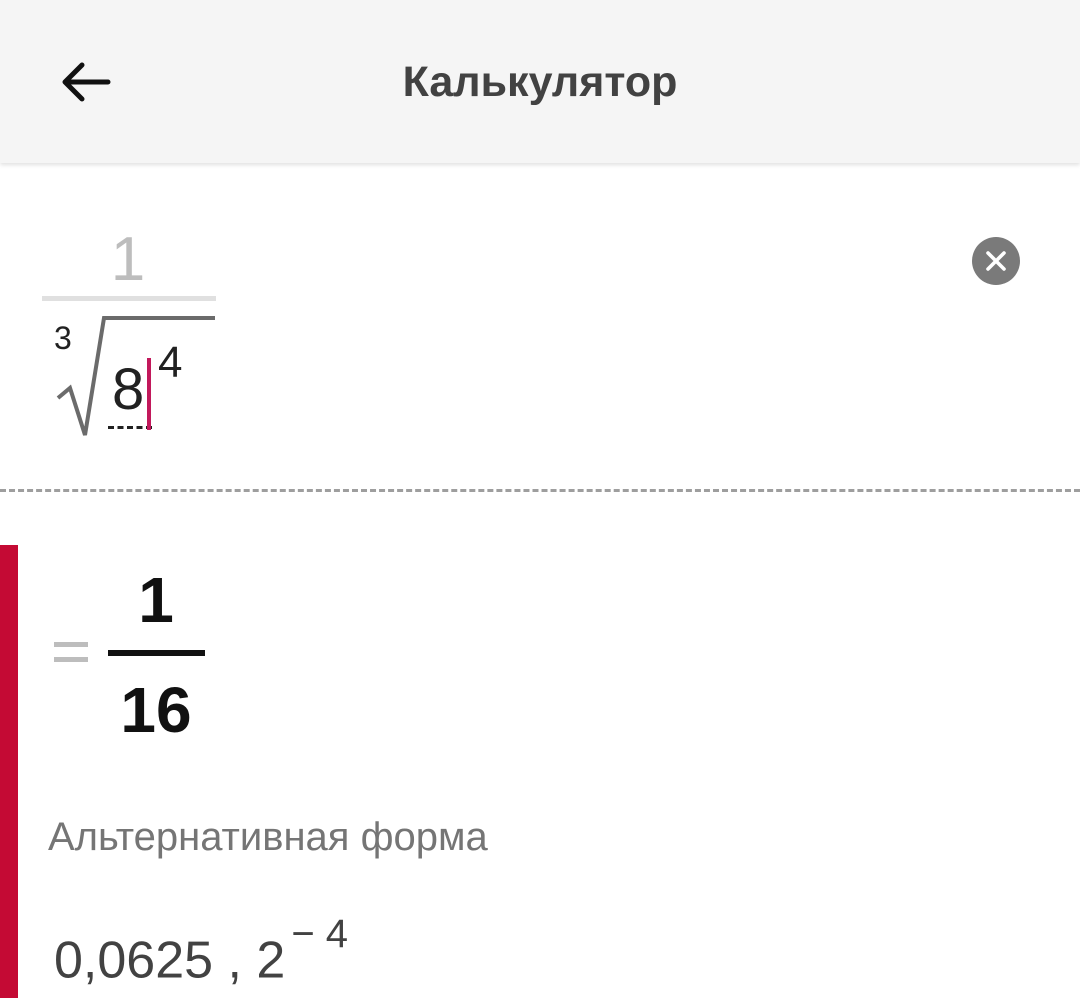 The height and width of the screenshot is (998, 1080). What do you see at coordinates (128, 259) in the screenshot?
I see `expression-numerator: 1` at bounding box center [128, 259].